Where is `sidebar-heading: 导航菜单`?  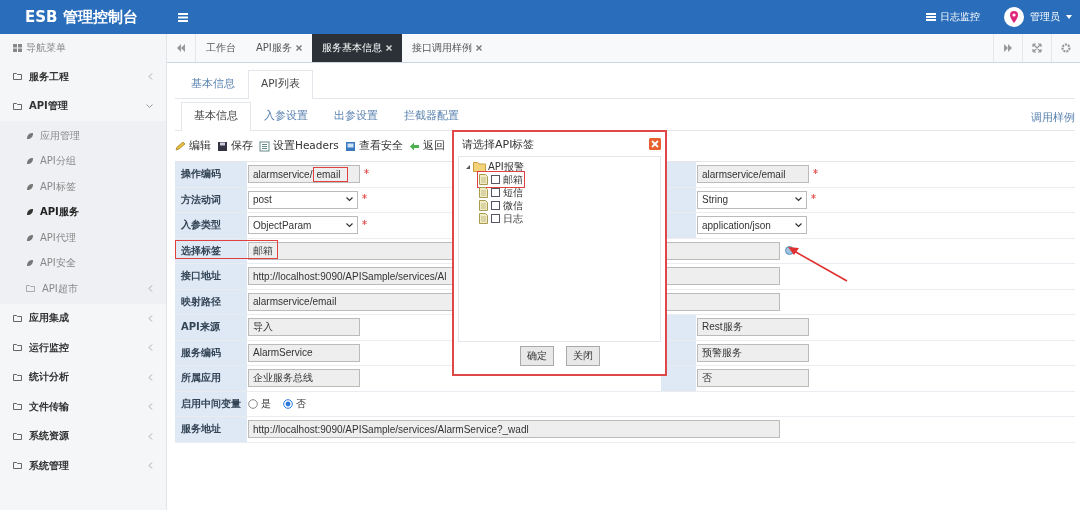 sidebar-heading: 导航菜单 is located at coordinates (46, 48).